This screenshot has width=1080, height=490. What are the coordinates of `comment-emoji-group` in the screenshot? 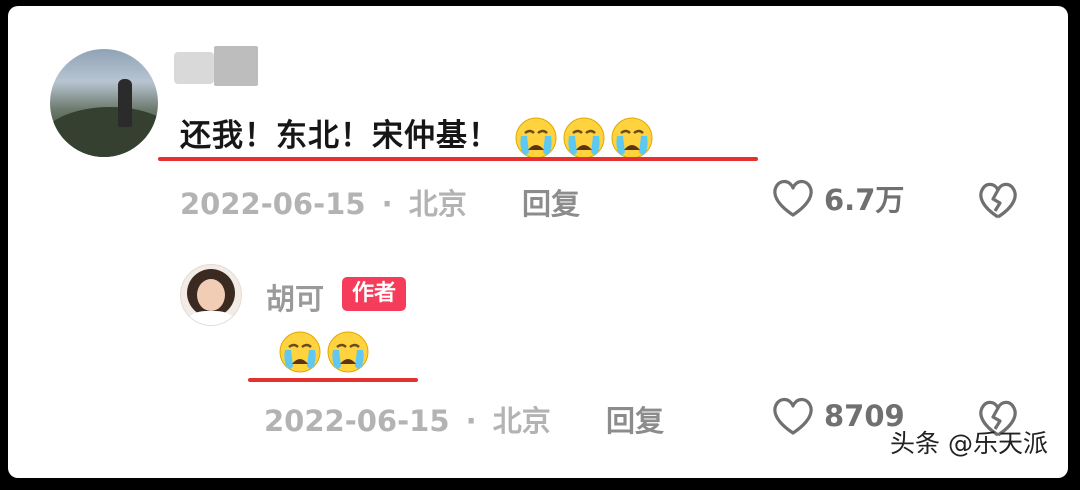 It's located at (584, 138).